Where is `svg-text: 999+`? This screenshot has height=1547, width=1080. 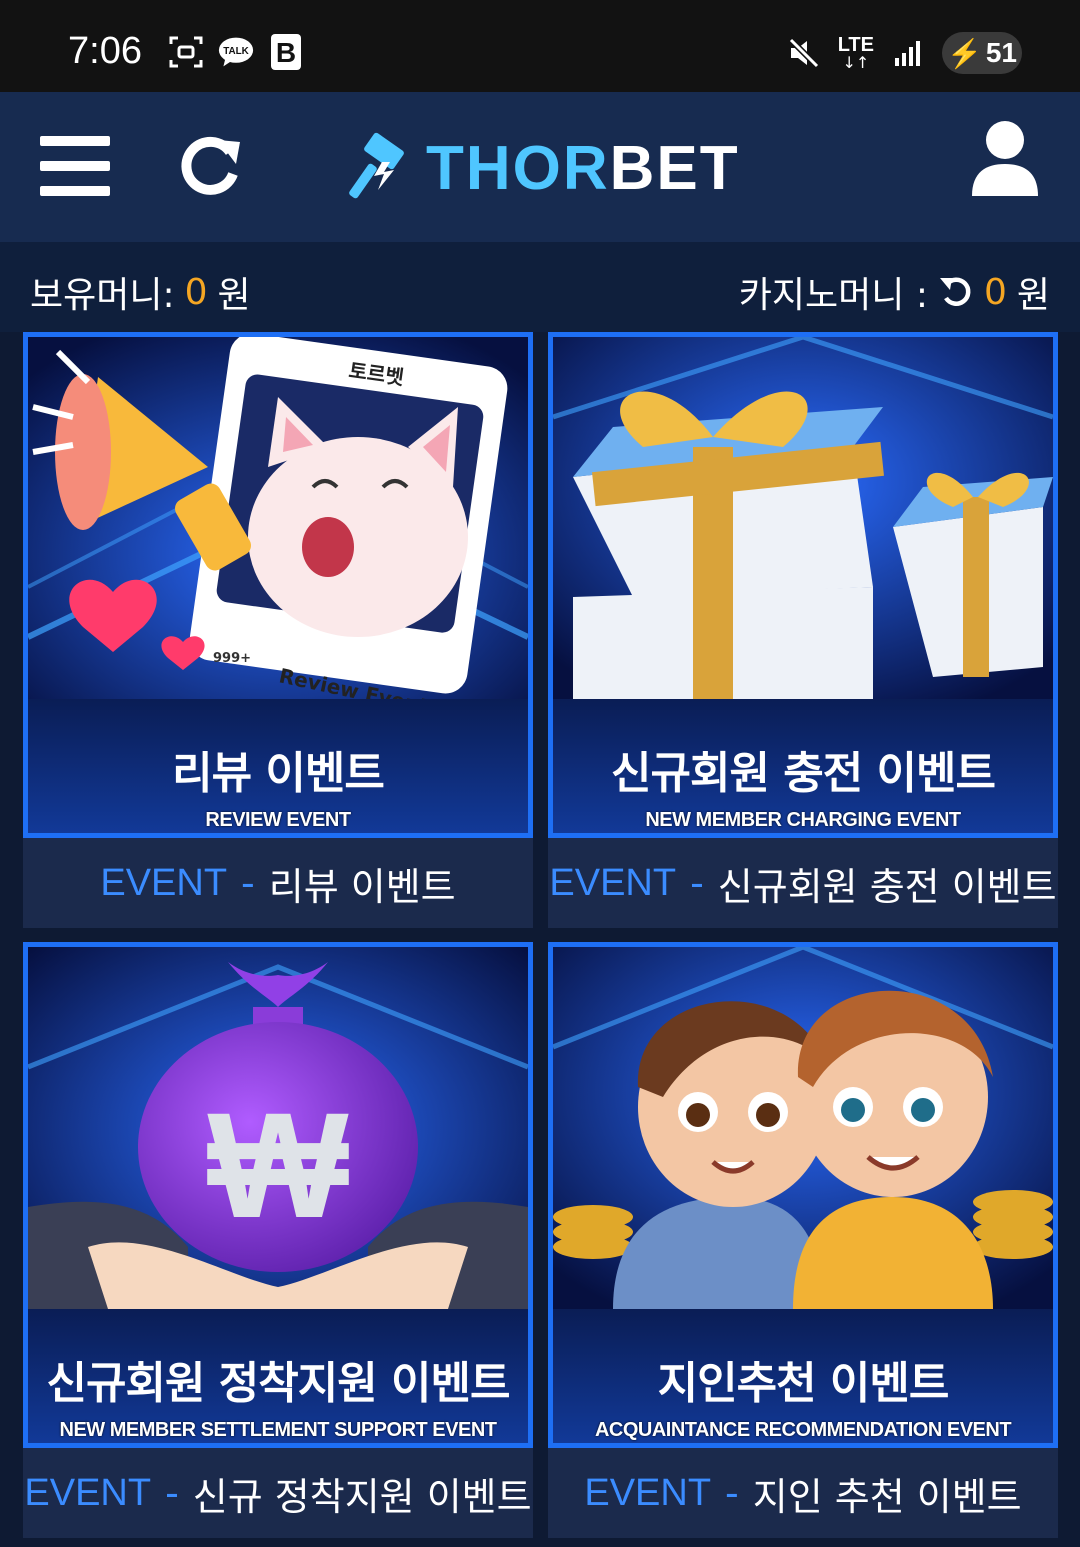 svg-text: 999+ is located at coordinates (232, 658).